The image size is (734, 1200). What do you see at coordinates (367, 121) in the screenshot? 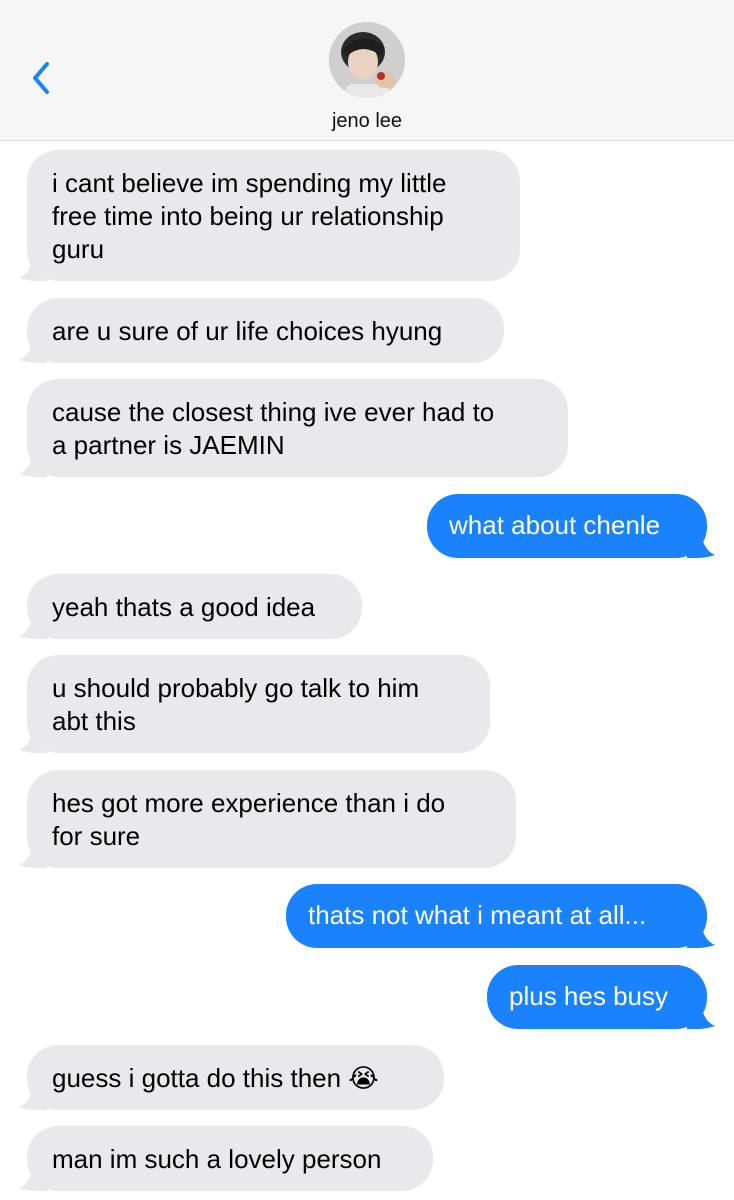
I see `contact-name: jeno lee` at bounding box center [367, 121].